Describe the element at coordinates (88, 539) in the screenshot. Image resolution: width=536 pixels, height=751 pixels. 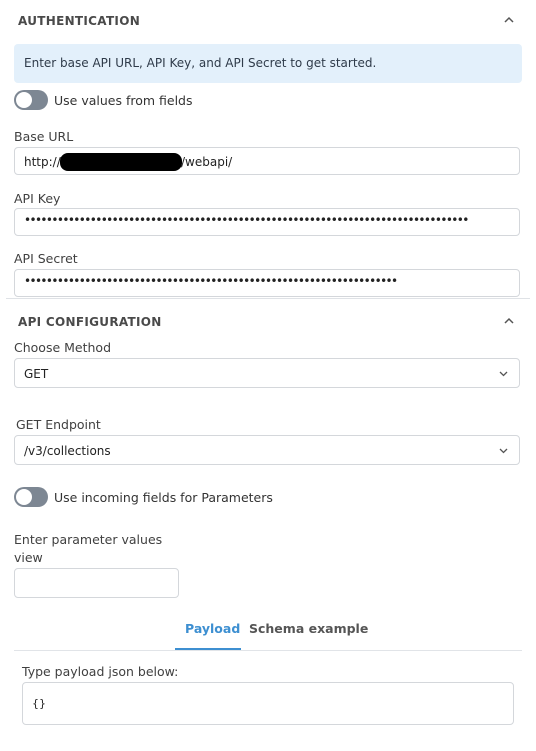
I see `parameter-label: Enter parameter values` at that location.